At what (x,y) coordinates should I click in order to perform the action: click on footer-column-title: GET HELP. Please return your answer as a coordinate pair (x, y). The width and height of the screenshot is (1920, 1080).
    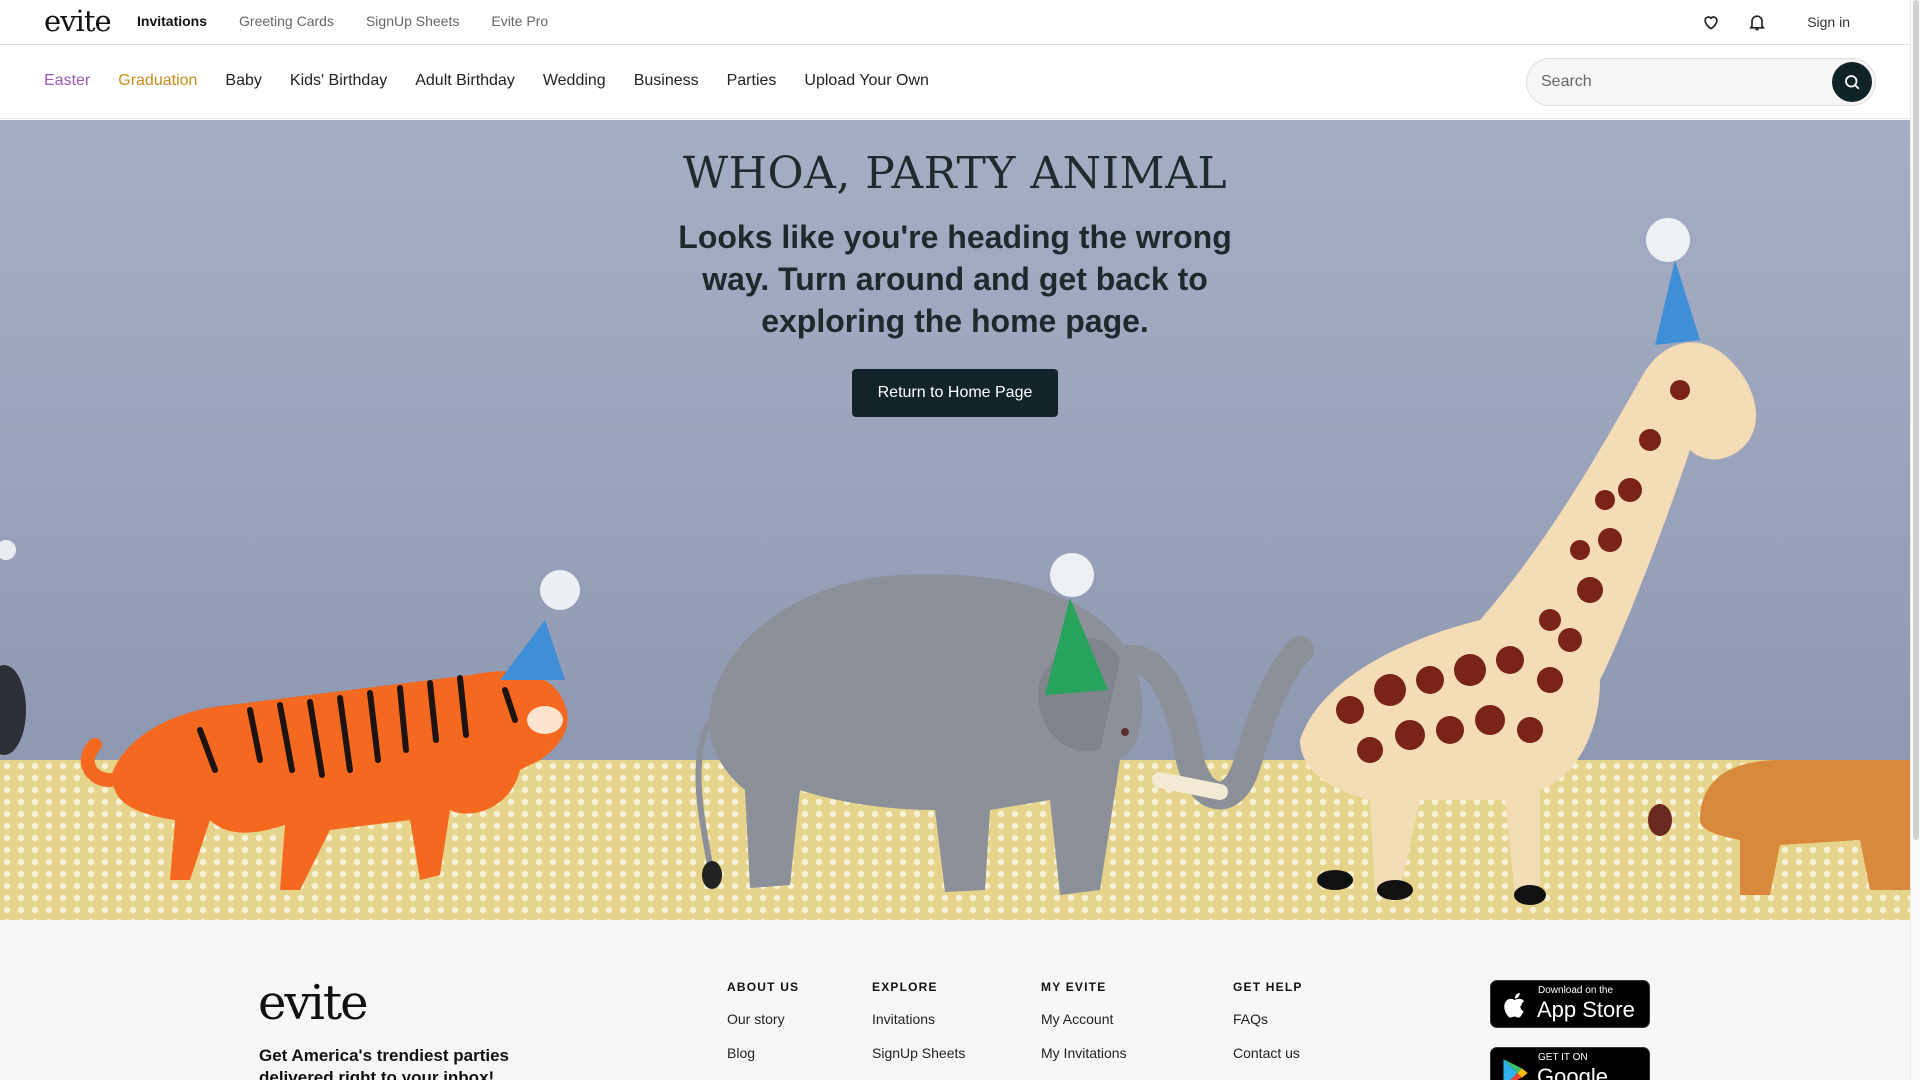
    Looking at the image, I should click on (1268, 987).